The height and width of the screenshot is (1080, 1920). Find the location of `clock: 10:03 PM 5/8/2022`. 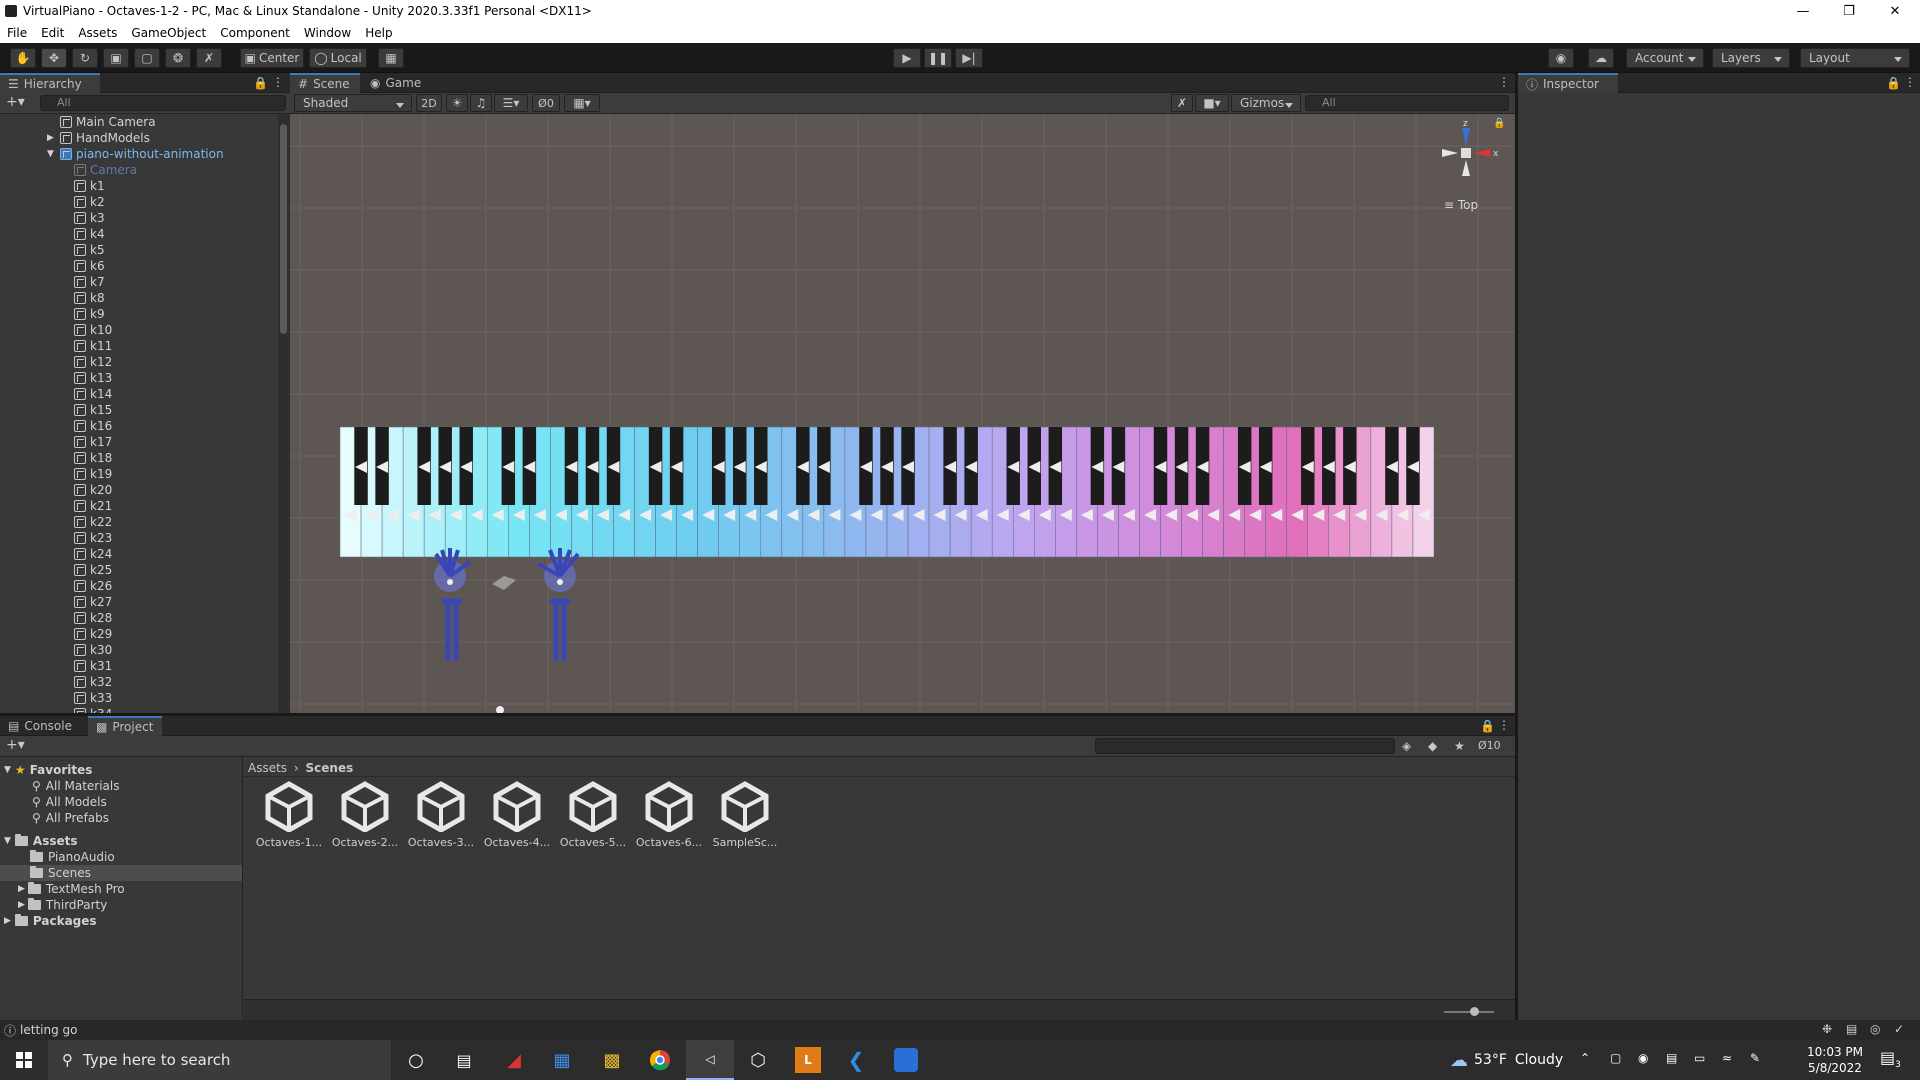

clock: 10:03 PM 5/8/2022 is located at coordinates (1835, 1060).